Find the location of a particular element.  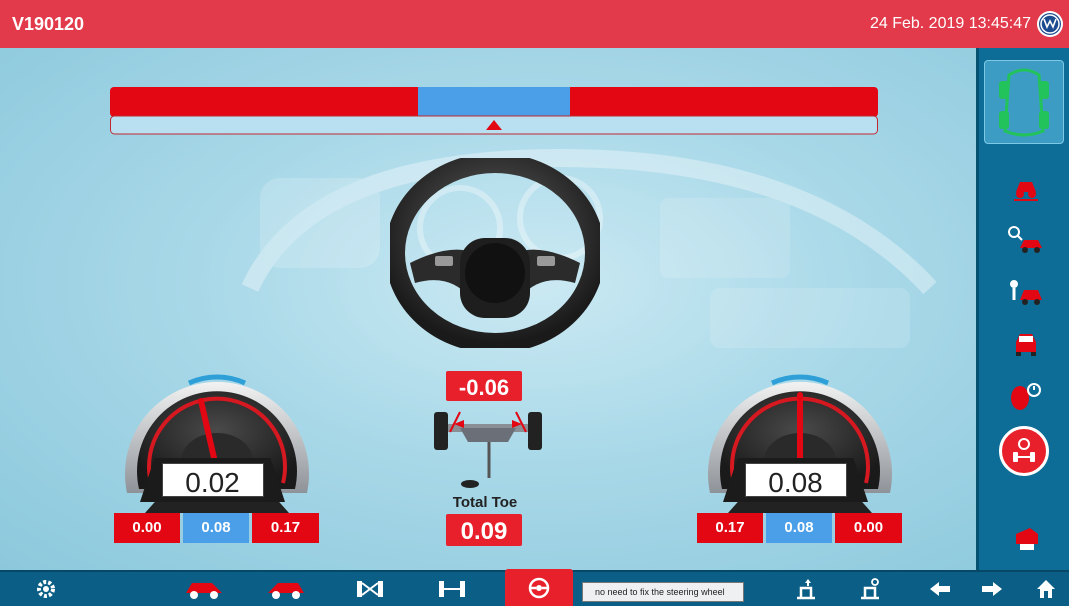

settings-icon is located at coordinates (46, 589).